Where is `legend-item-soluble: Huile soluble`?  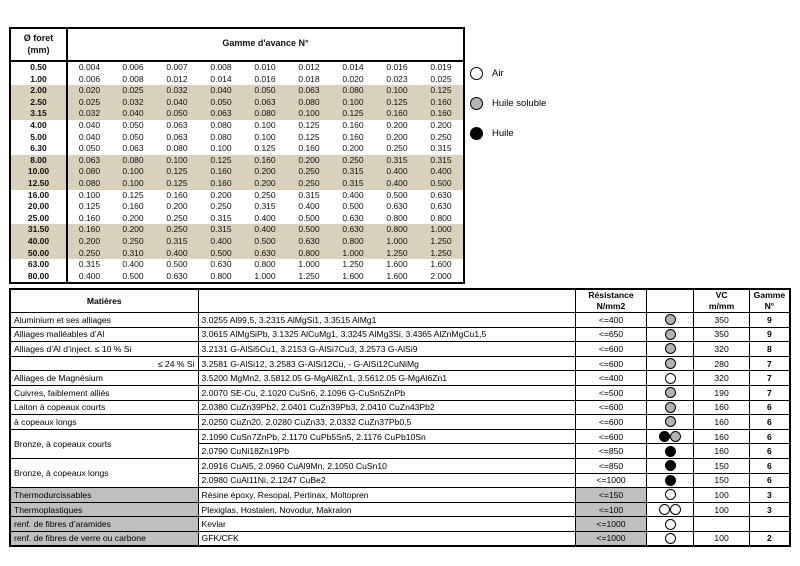 legend-item-soluble: Huile soluble is located at coordinates (530, 103).